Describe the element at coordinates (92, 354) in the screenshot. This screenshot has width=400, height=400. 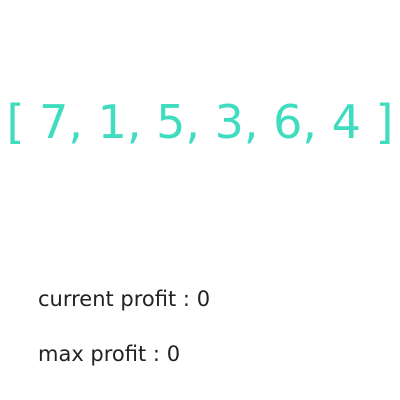
I see `max-profit-label: max profit` at that location.